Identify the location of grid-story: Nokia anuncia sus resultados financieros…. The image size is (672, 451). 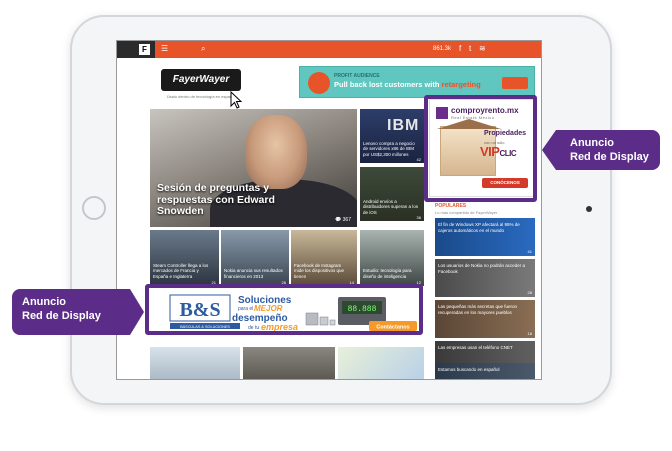
(255, 258).